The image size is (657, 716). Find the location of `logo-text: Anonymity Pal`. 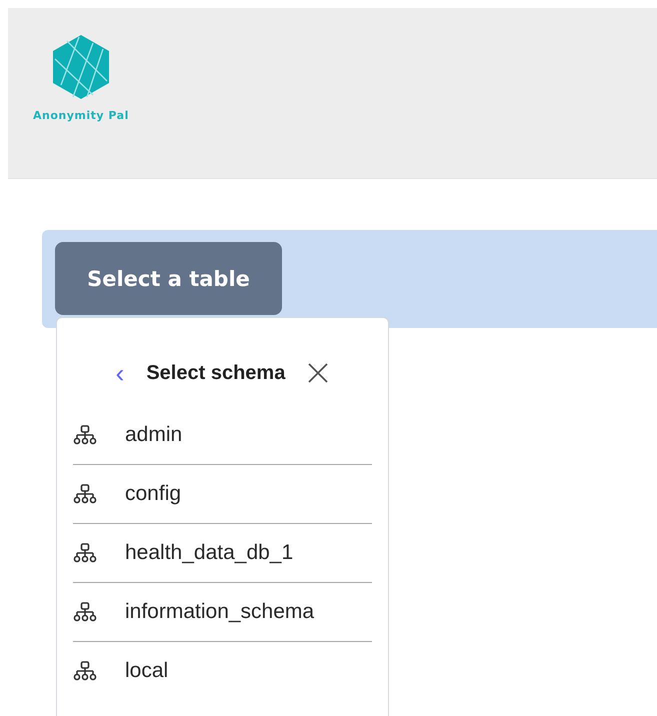

logo-text: Anonymity Pal is located at coordinates (81, 115).